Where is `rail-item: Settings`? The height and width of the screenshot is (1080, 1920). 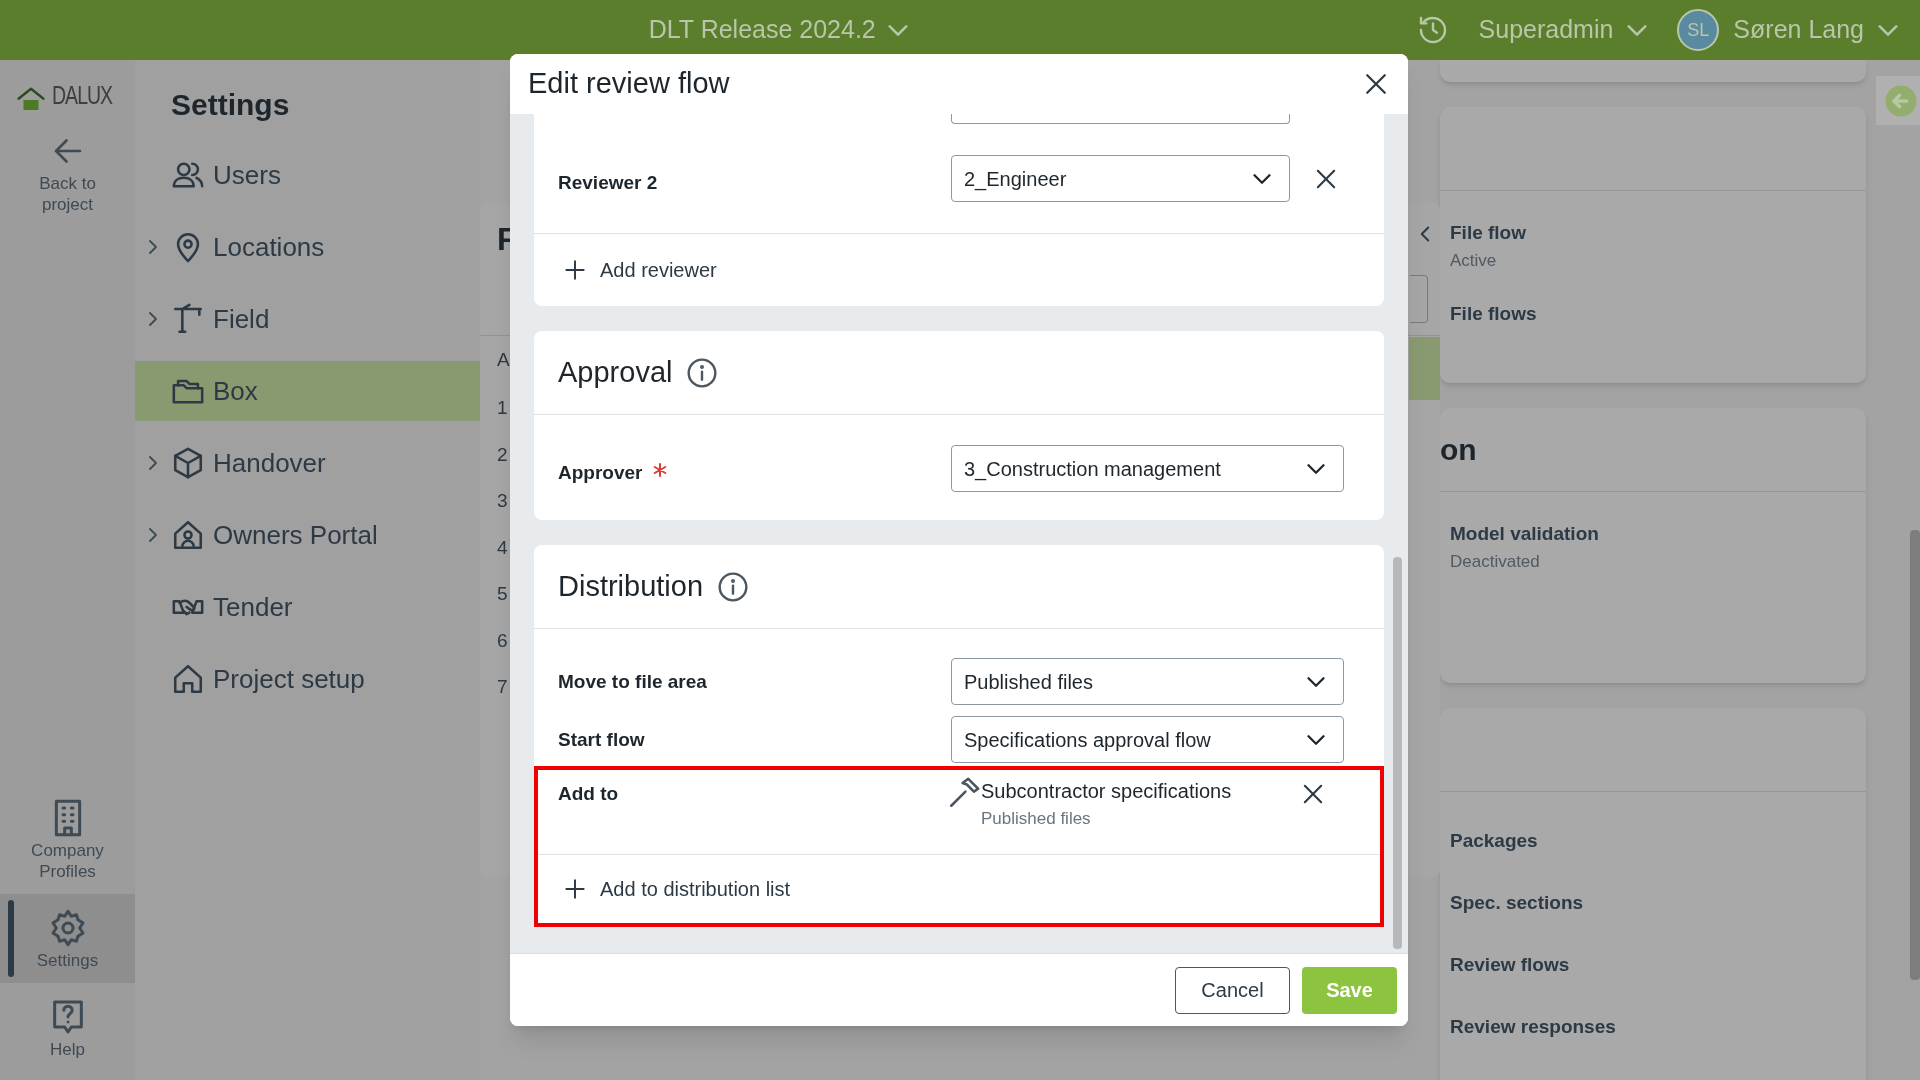 rail-item: Settings is located at coordinates (67, 938).